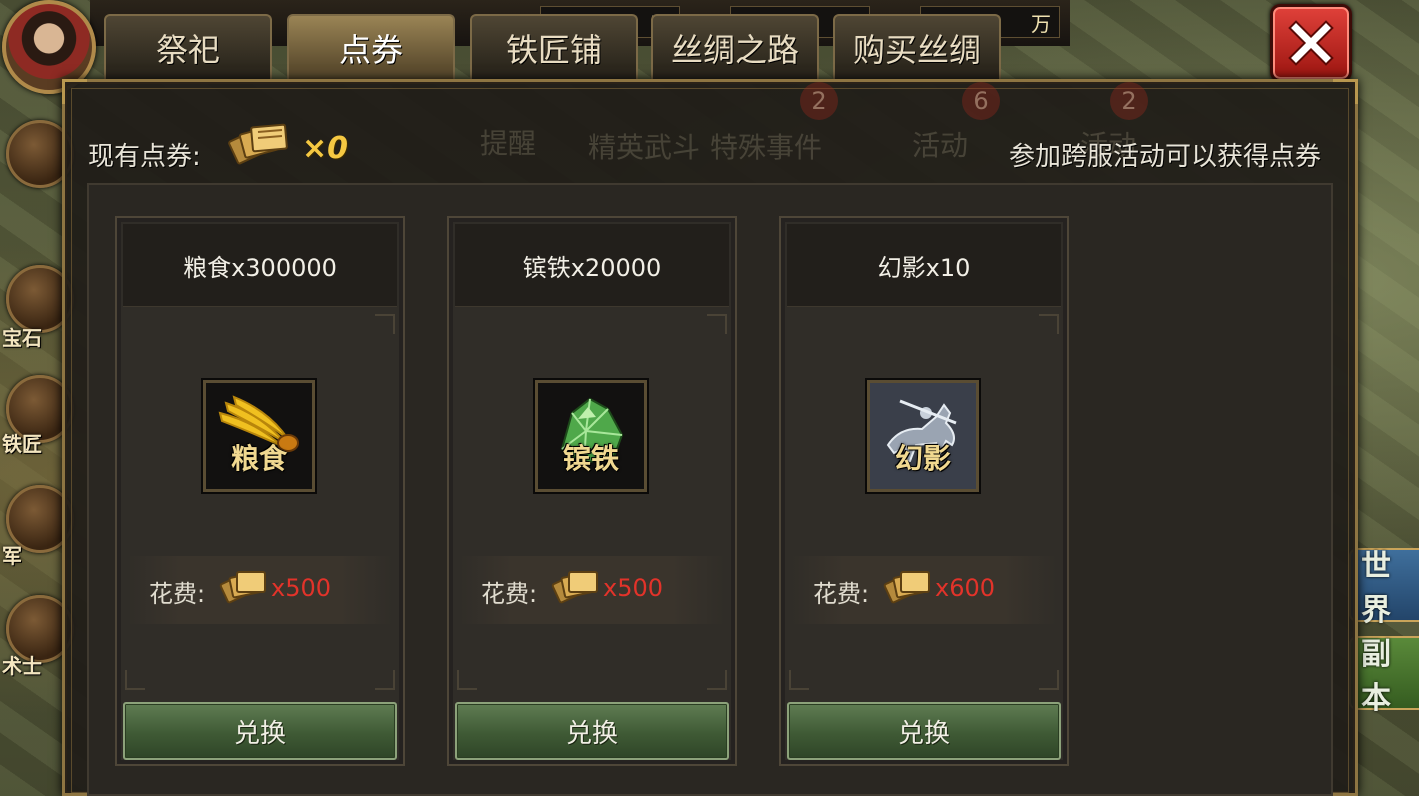 The width and height of the screenshot is (1419, 796). Describe the element at coordinates (22, 444) in the screenshot. I see `side-menu-label: 铁匠` at that location.